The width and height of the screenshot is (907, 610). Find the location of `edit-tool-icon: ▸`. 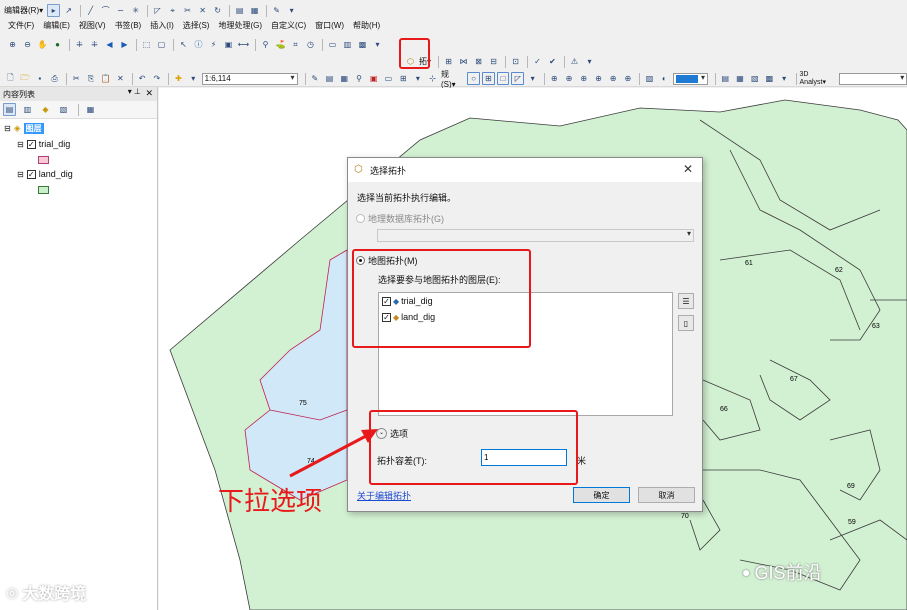

edit-tool-icon: ▸ is located at coordinates (54, 10).